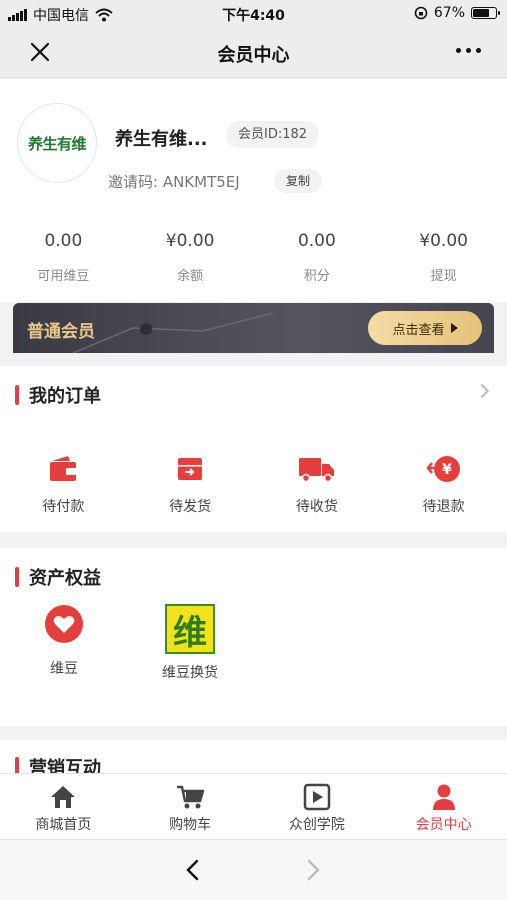  I want to click on order-item-label: 待收货, so click(316, 507).